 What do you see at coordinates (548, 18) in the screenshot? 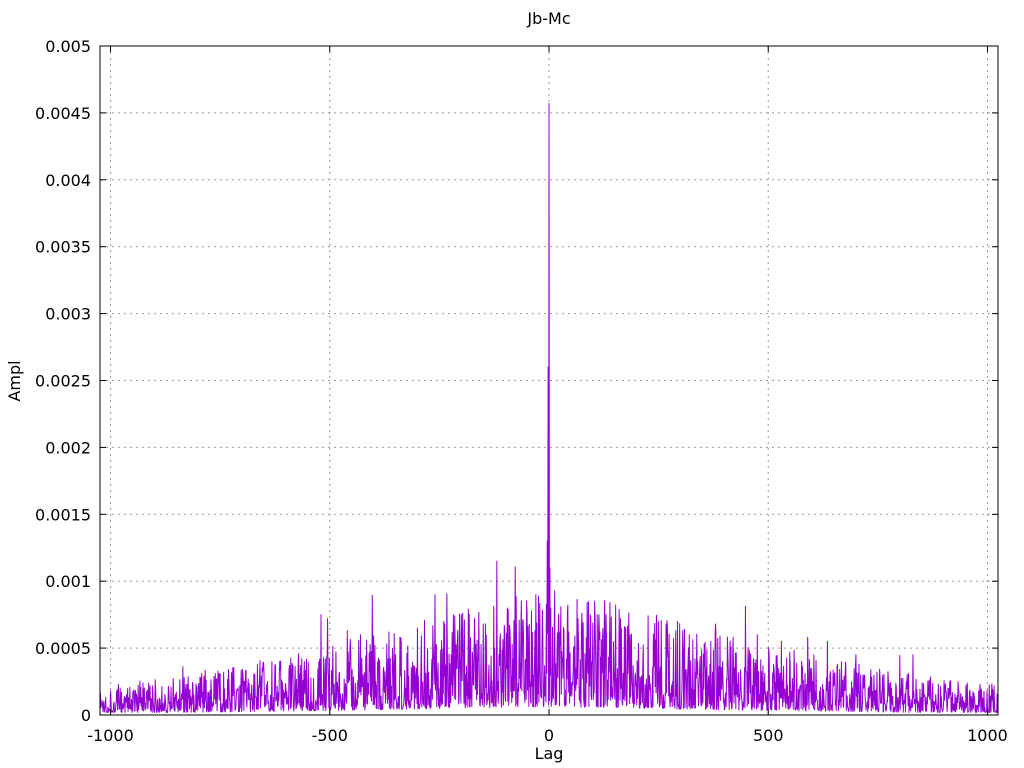
I see `chart-title: Jb-Mc` at bounding box center [548, 18].